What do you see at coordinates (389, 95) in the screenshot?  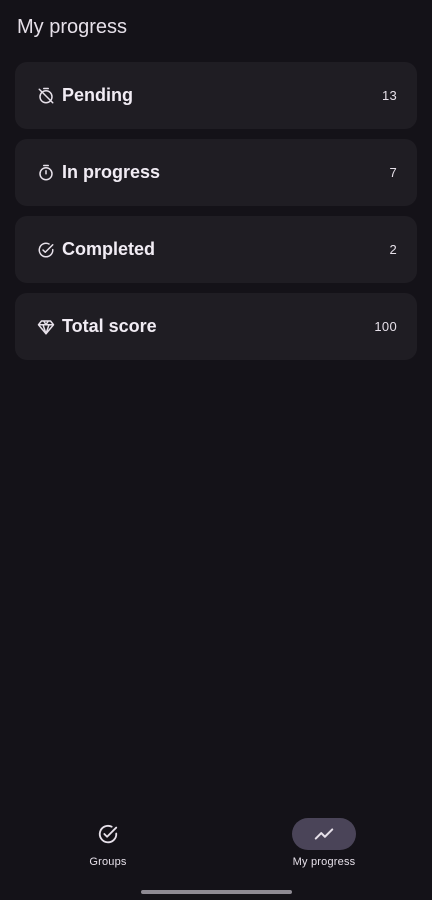 I see `stat-value: 13` at bounding box center [389, 95].